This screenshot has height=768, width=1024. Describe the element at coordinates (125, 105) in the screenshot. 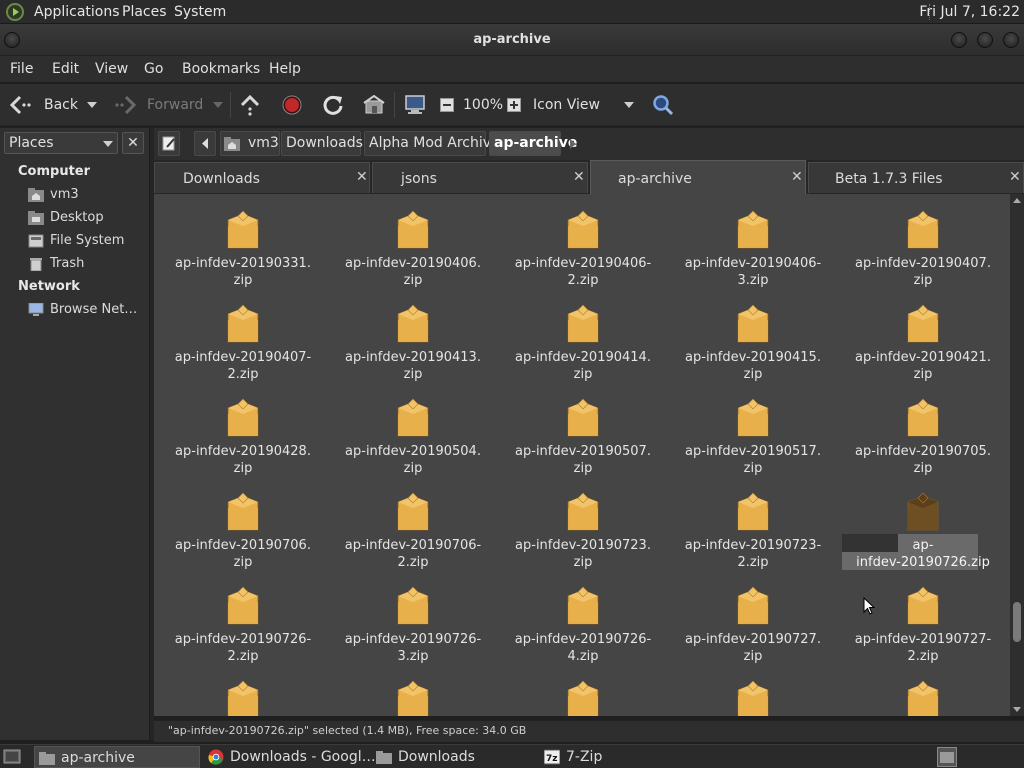

I see `forward-arrow-icon` at that location.